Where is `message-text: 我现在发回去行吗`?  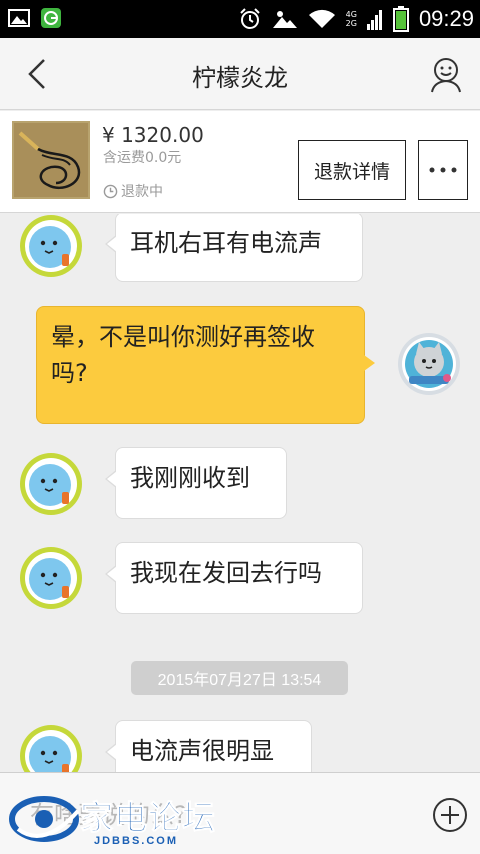
message-text: 我现在发回去行吗 is located at coordinates (226, 573).